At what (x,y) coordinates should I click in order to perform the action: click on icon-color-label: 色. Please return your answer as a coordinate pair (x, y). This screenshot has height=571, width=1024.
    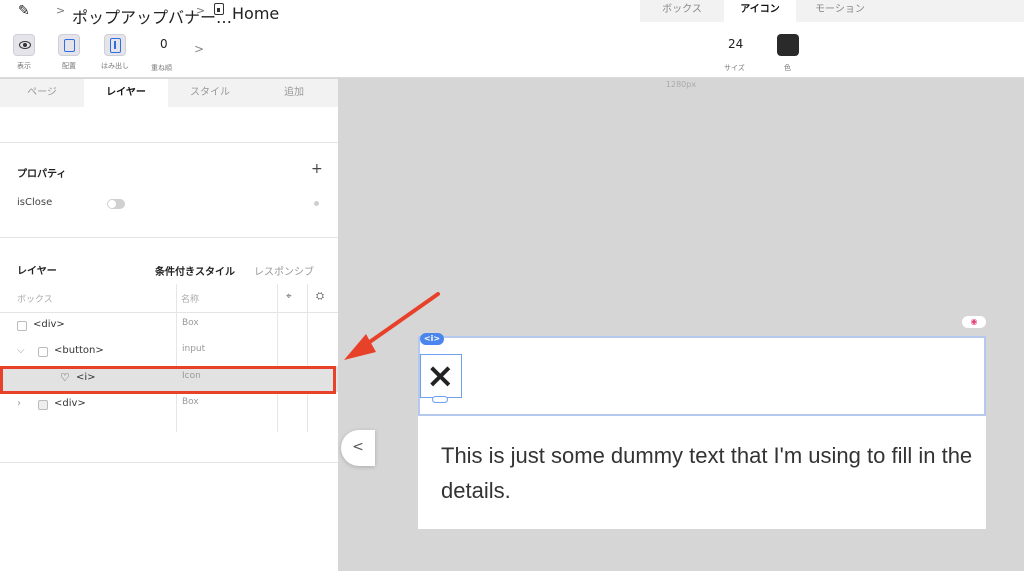
    Looking at the image, I should click on (787, 68).